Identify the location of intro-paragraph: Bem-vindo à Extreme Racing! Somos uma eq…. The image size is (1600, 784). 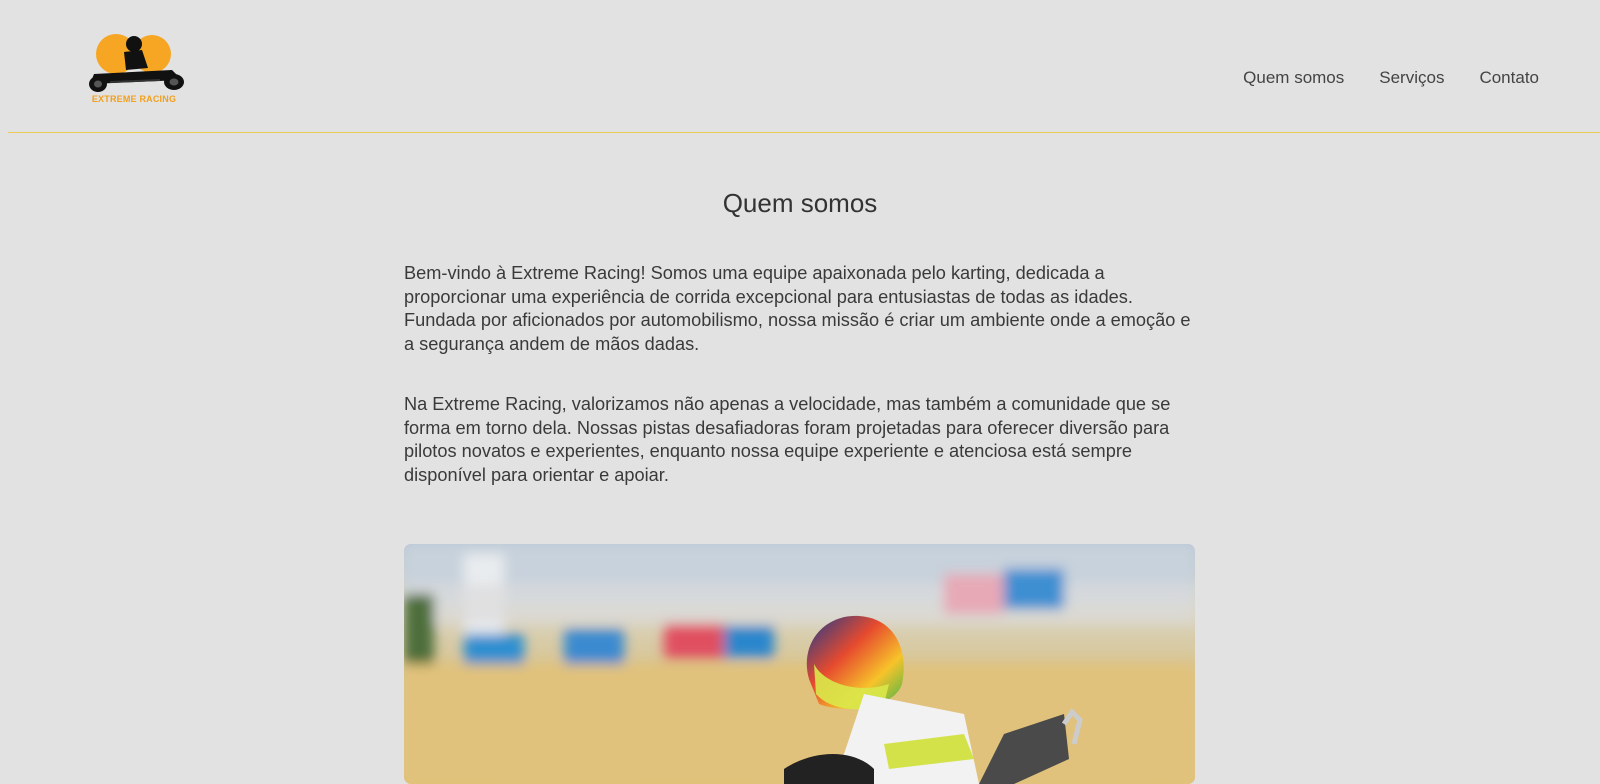
(797, 308).